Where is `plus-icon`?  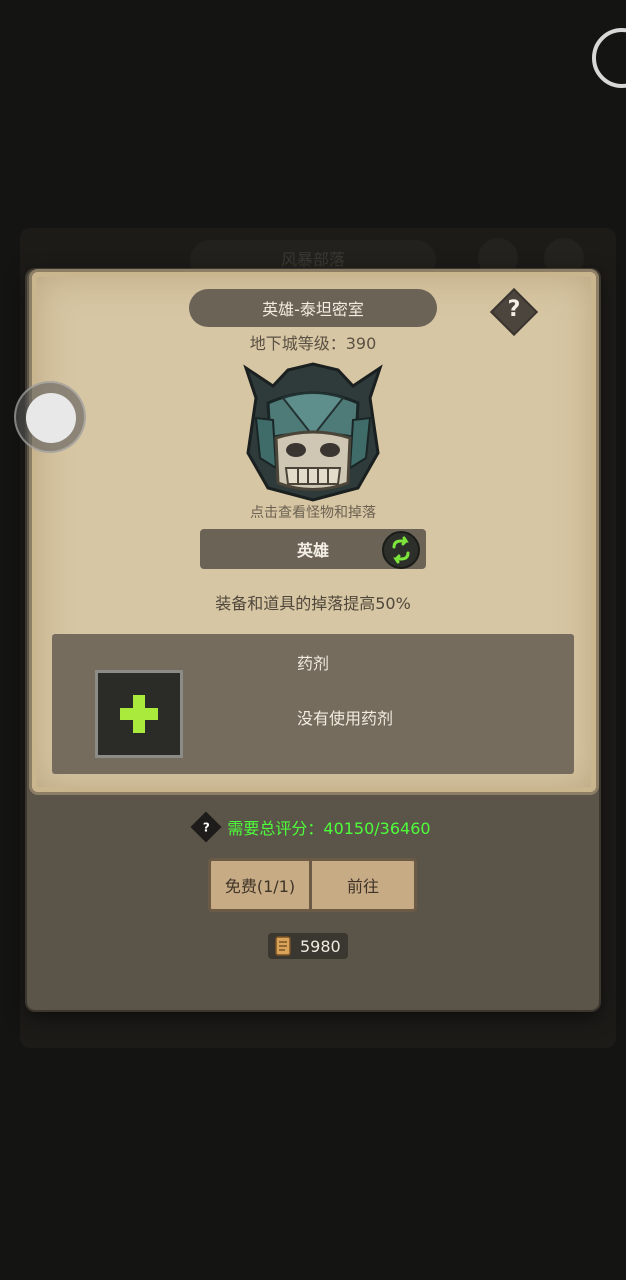
plus-icon is located at coordinates (139, 714).